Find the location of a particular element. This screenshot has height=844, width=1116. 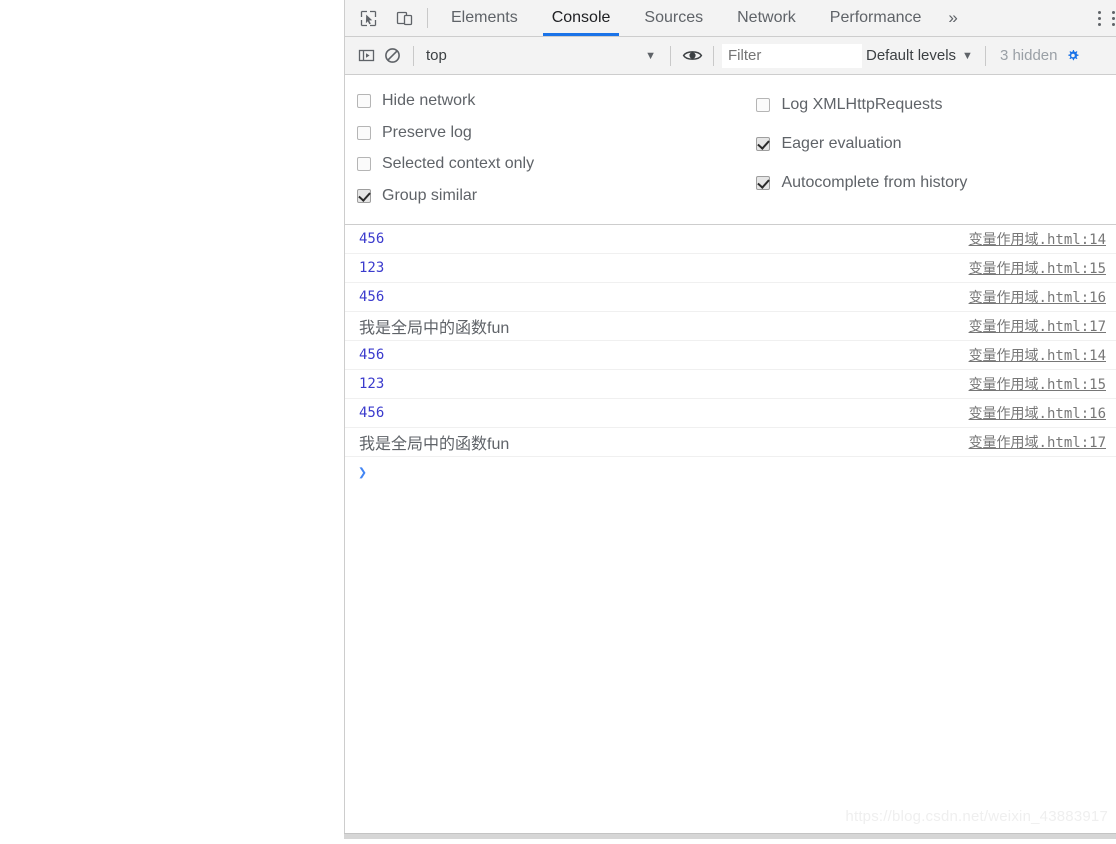

filter-input is located at coordinates (792, 55).